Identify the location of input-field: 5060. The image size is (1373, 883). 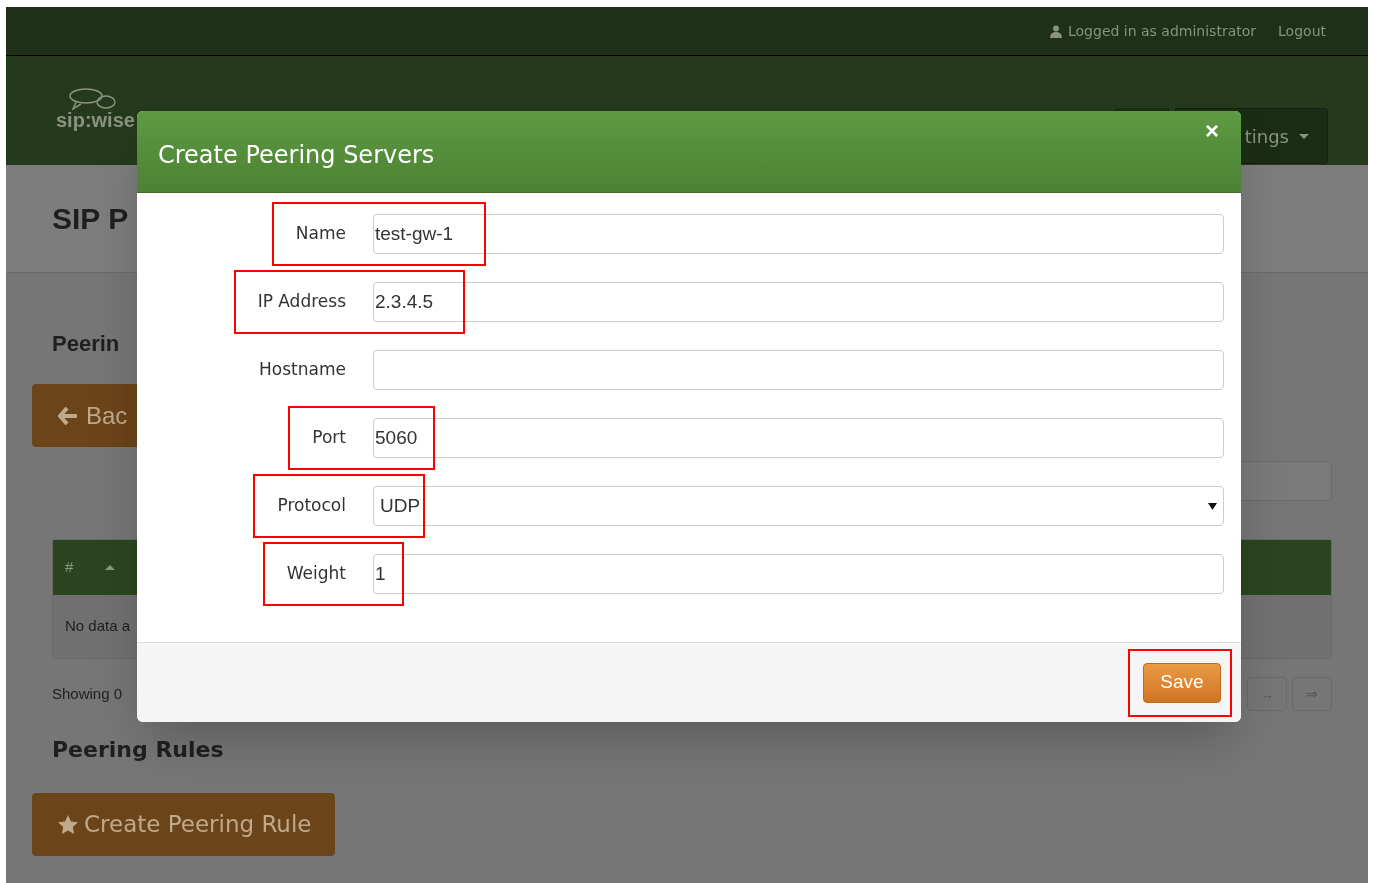
(798, 438).